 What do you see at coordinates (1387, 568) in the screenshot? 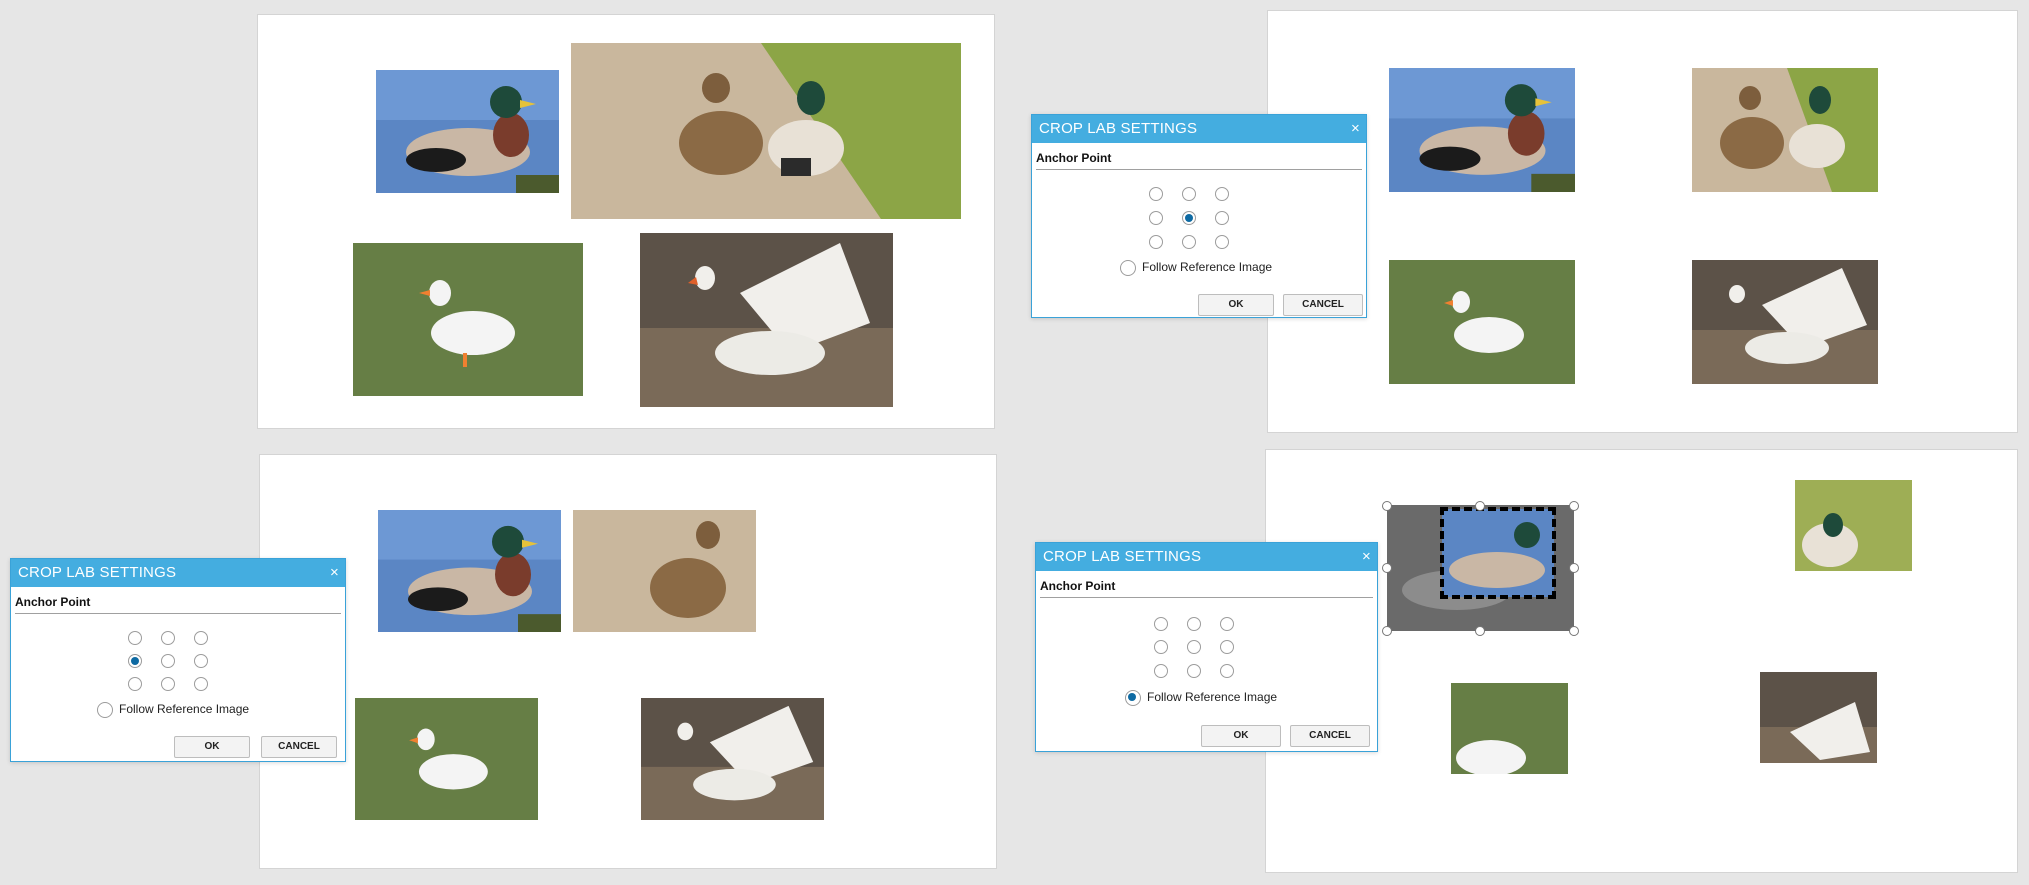
I see `resize-handle-ml` at bounding box center [1387, 568].